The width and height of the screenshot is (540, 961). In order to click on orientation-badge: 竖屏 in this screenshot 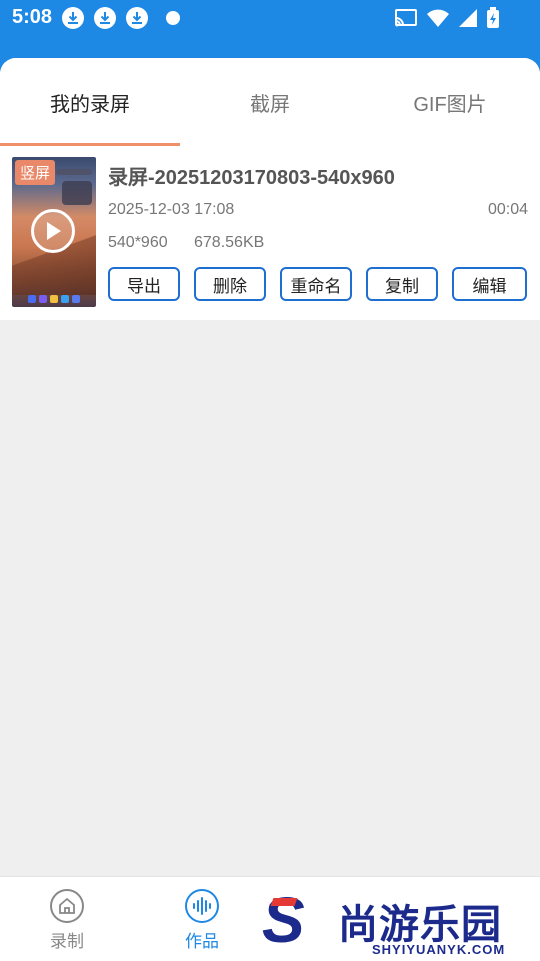, I will do `click(35, 172)`.